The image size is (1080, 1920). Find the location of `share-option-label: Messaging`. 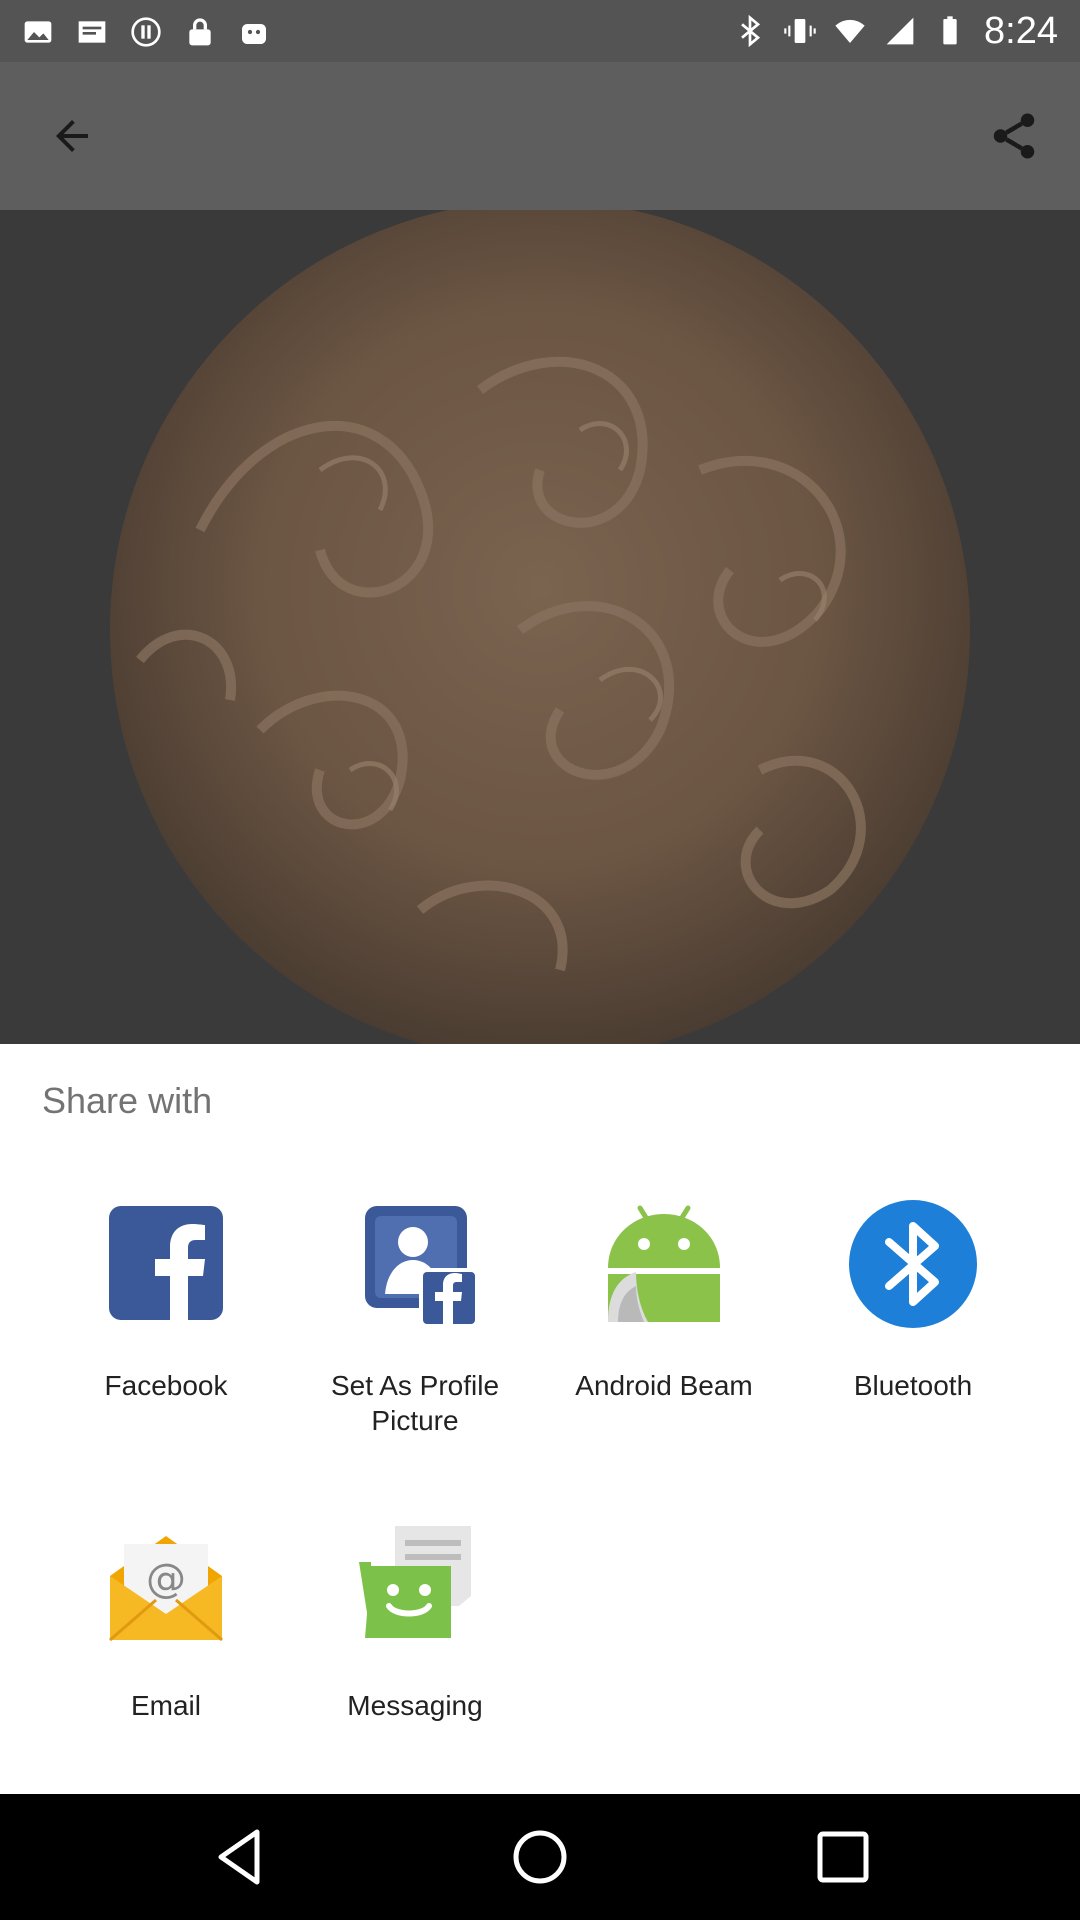

share-option-label: Messaging is located at coordinates (415, 1705).